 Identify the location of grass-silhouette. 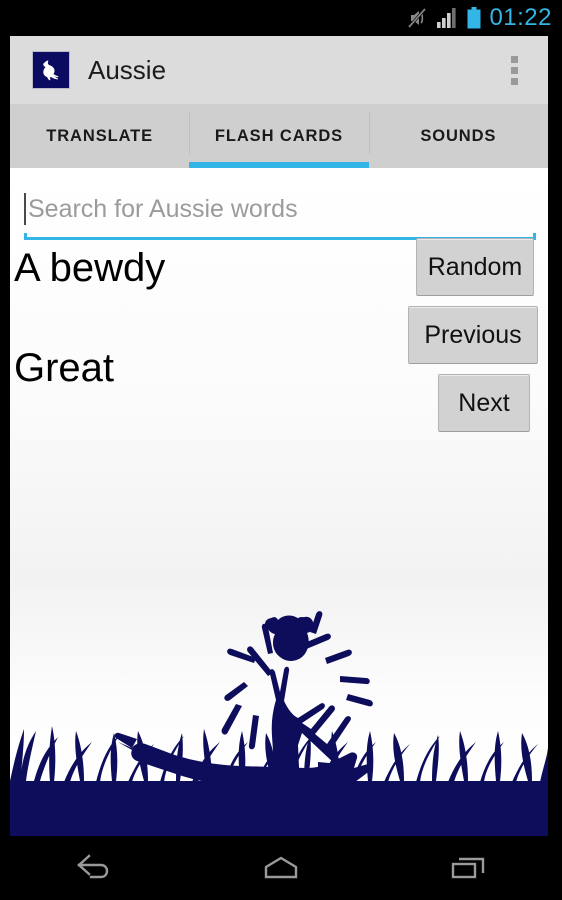
(279, 781).